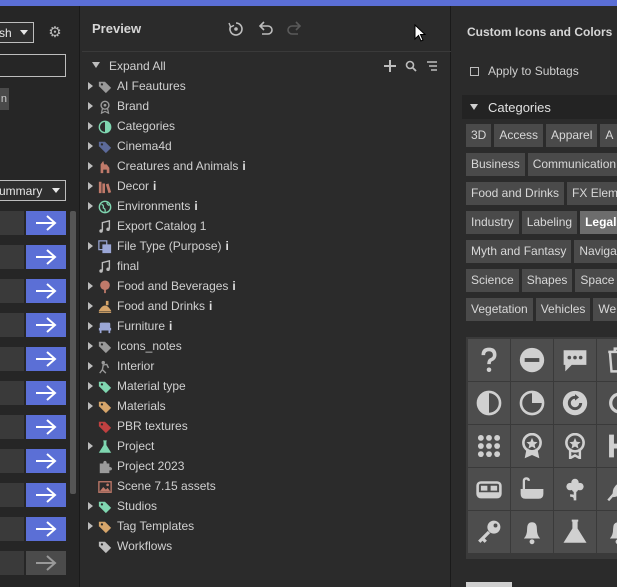 The height and width of the screenshot is (587, 617). I want to click on tree-item: Workflows, so click(266, 546).